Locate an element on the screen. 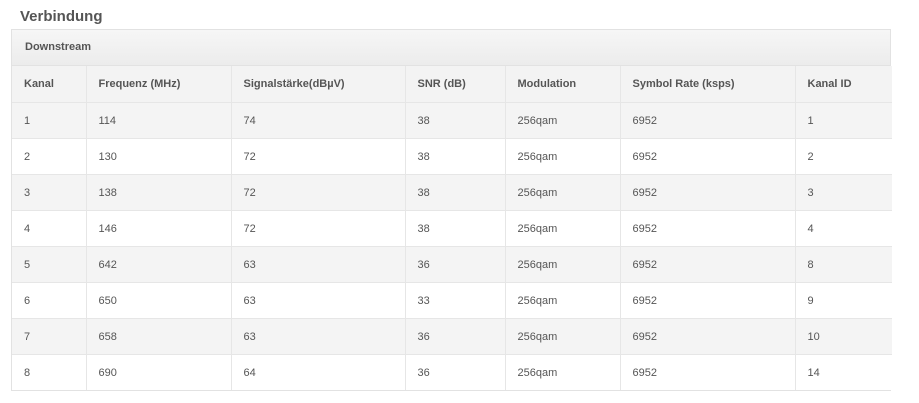 This screenshot has height=403, width=919. table-row: 3 138 72 38 256qam 6952 3 is located at coordinates (452, 192).